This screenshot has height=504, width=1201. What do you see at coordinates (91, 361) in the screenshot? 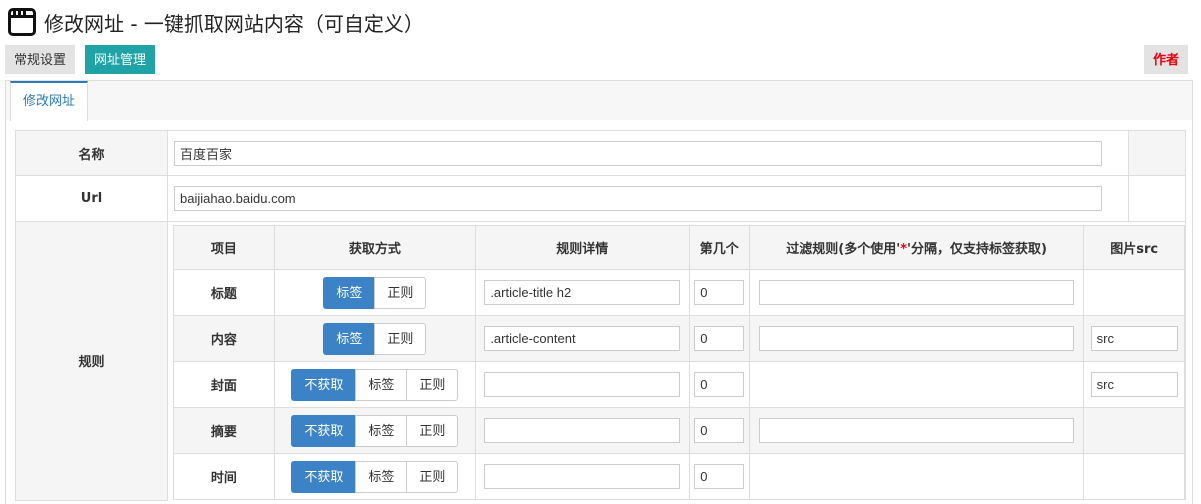
I see `rules-label: 规则` at bounding box center [91, 361].